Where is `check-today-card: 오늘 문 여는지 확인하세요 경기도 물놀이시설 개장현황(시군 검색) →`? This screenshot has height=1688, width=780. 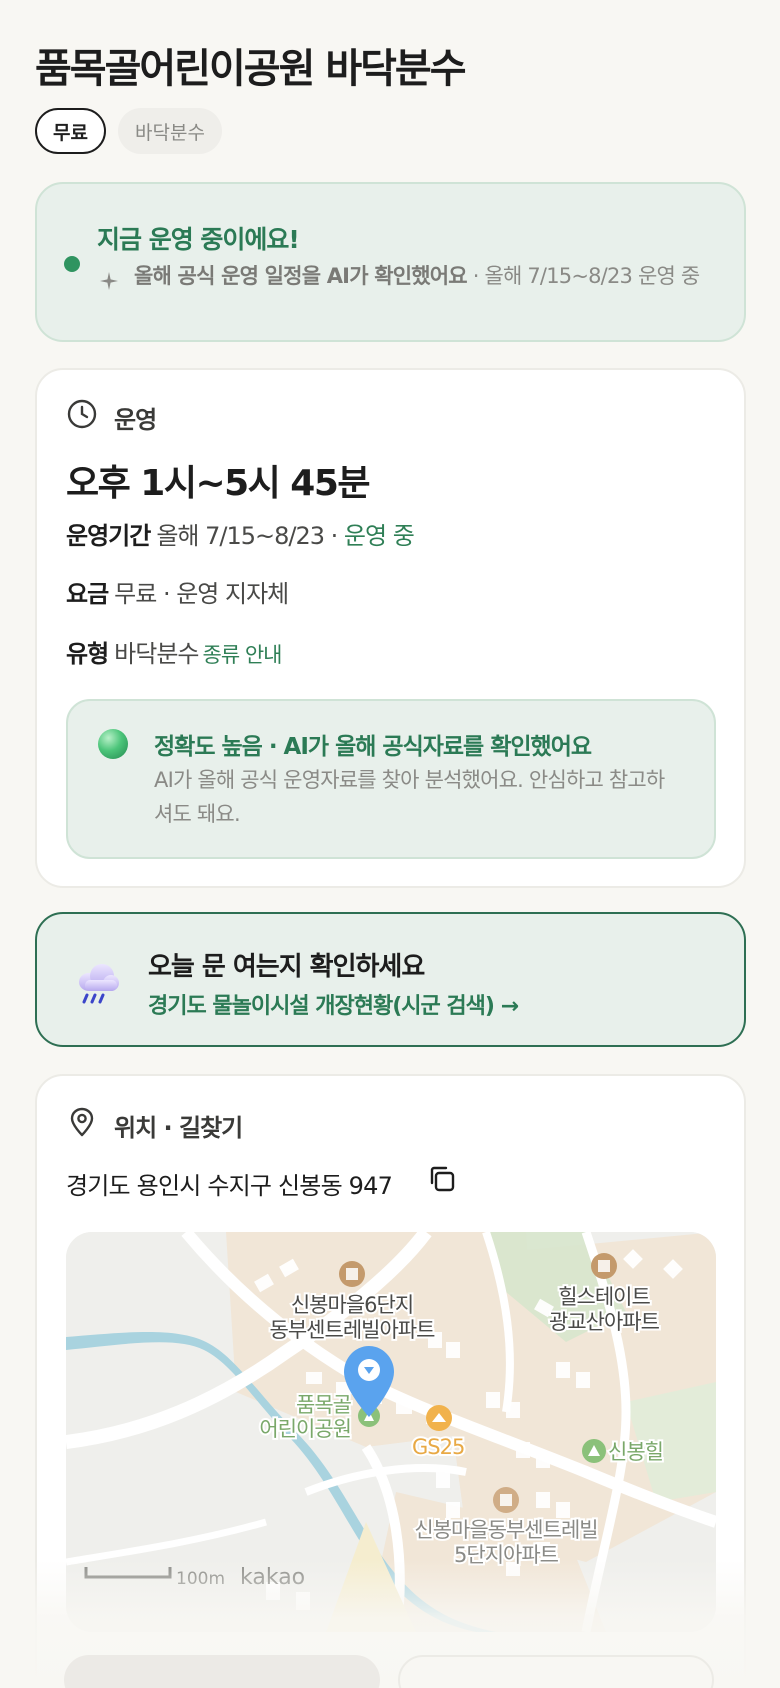
check-today-card: 오늘 문 여는지 확인하세요 경기도 물놀이시설 개장현황(시군 검색) → is located at coordinates (390, 979).